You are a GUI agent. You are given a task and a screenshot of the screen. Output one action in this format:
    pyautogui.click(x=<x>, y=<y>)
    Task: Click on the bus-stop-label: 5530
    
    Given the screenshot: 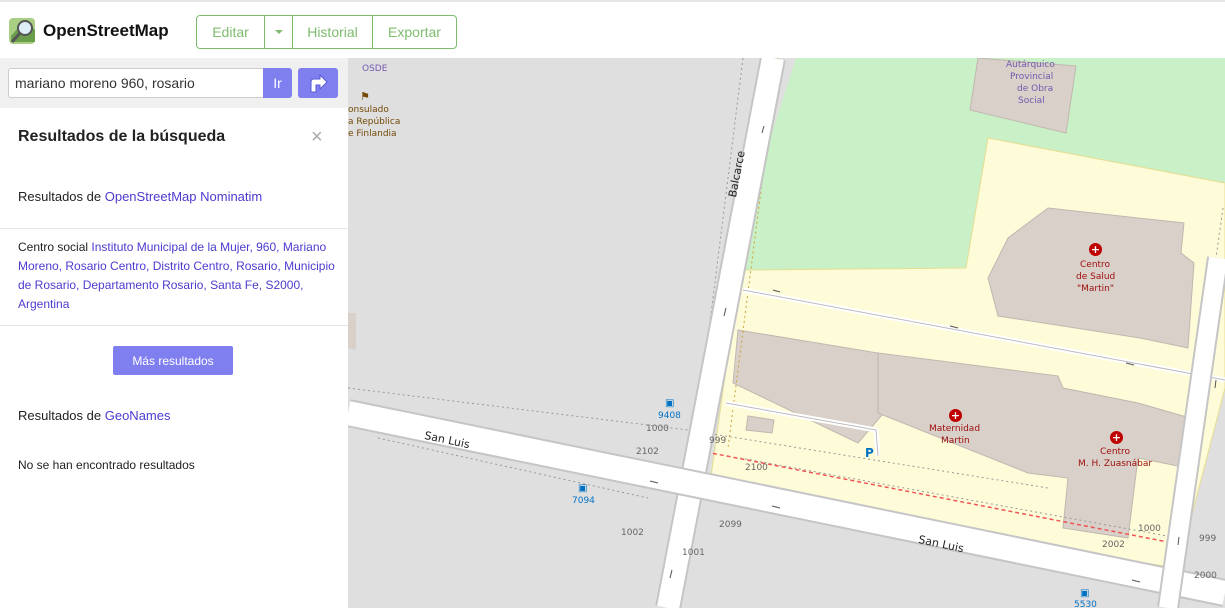 What is the action you would take?
    pyautogui.click(x=1085, y=604)
    